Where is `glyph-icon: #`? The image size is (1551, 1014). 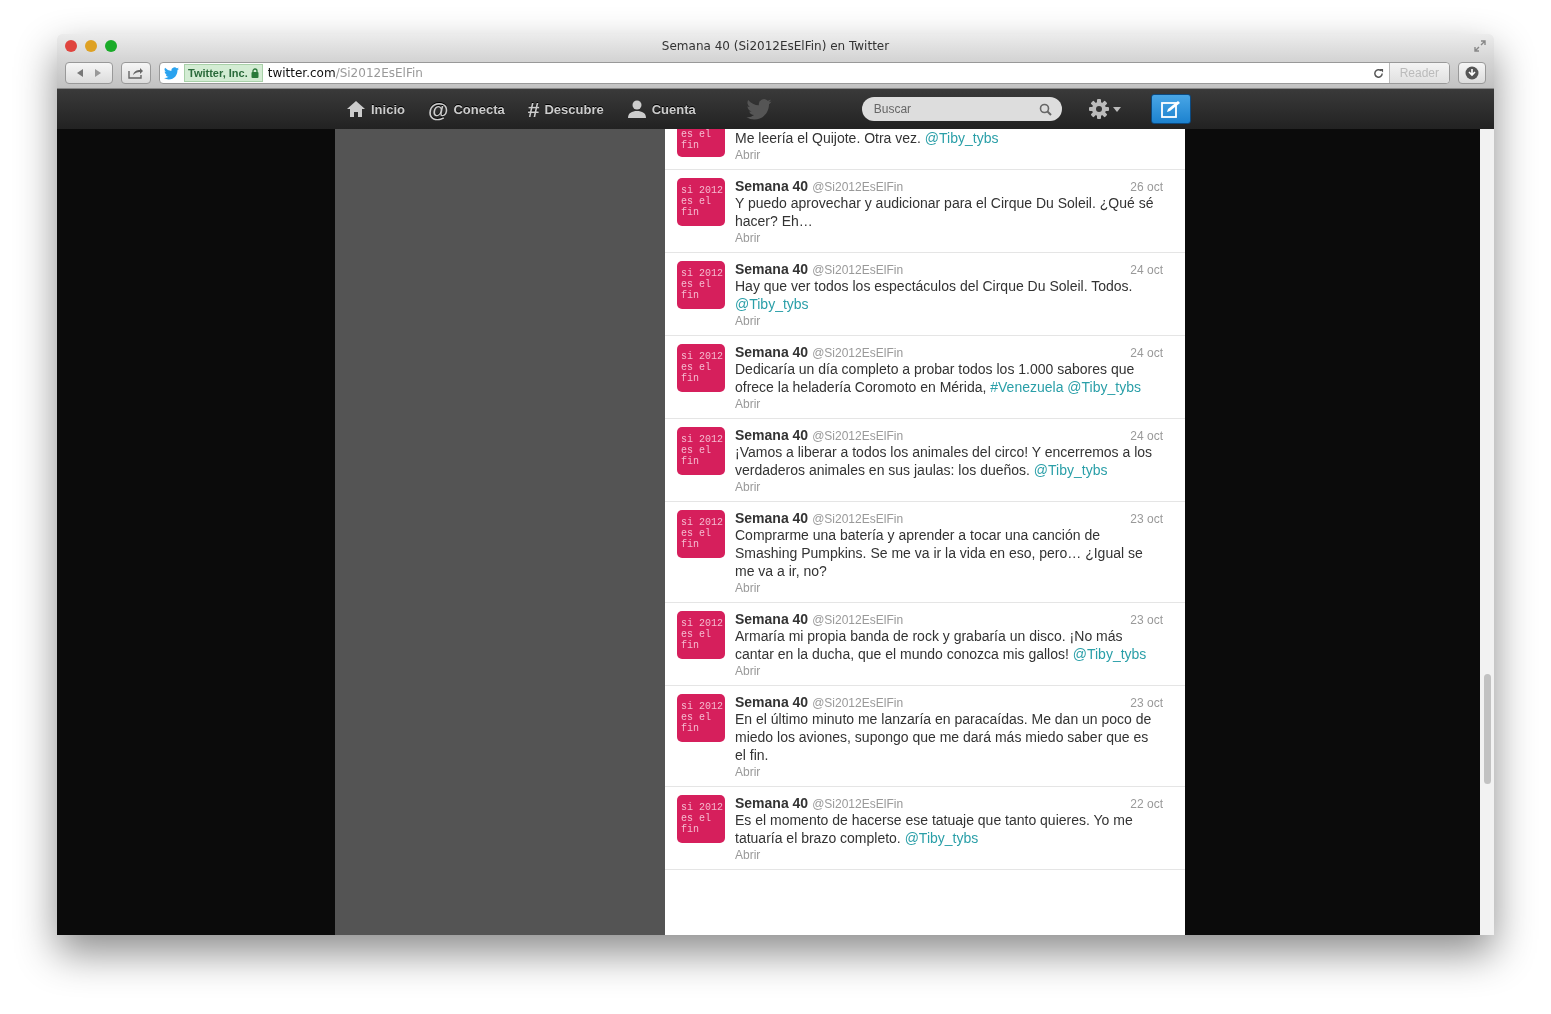 glyph-icon: # is located at coordinates (533, 109).